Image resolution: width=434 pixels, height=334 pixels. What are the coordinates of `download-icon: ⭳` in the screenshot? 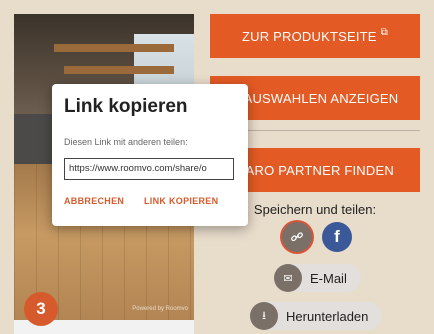 It's located at (264, 316).